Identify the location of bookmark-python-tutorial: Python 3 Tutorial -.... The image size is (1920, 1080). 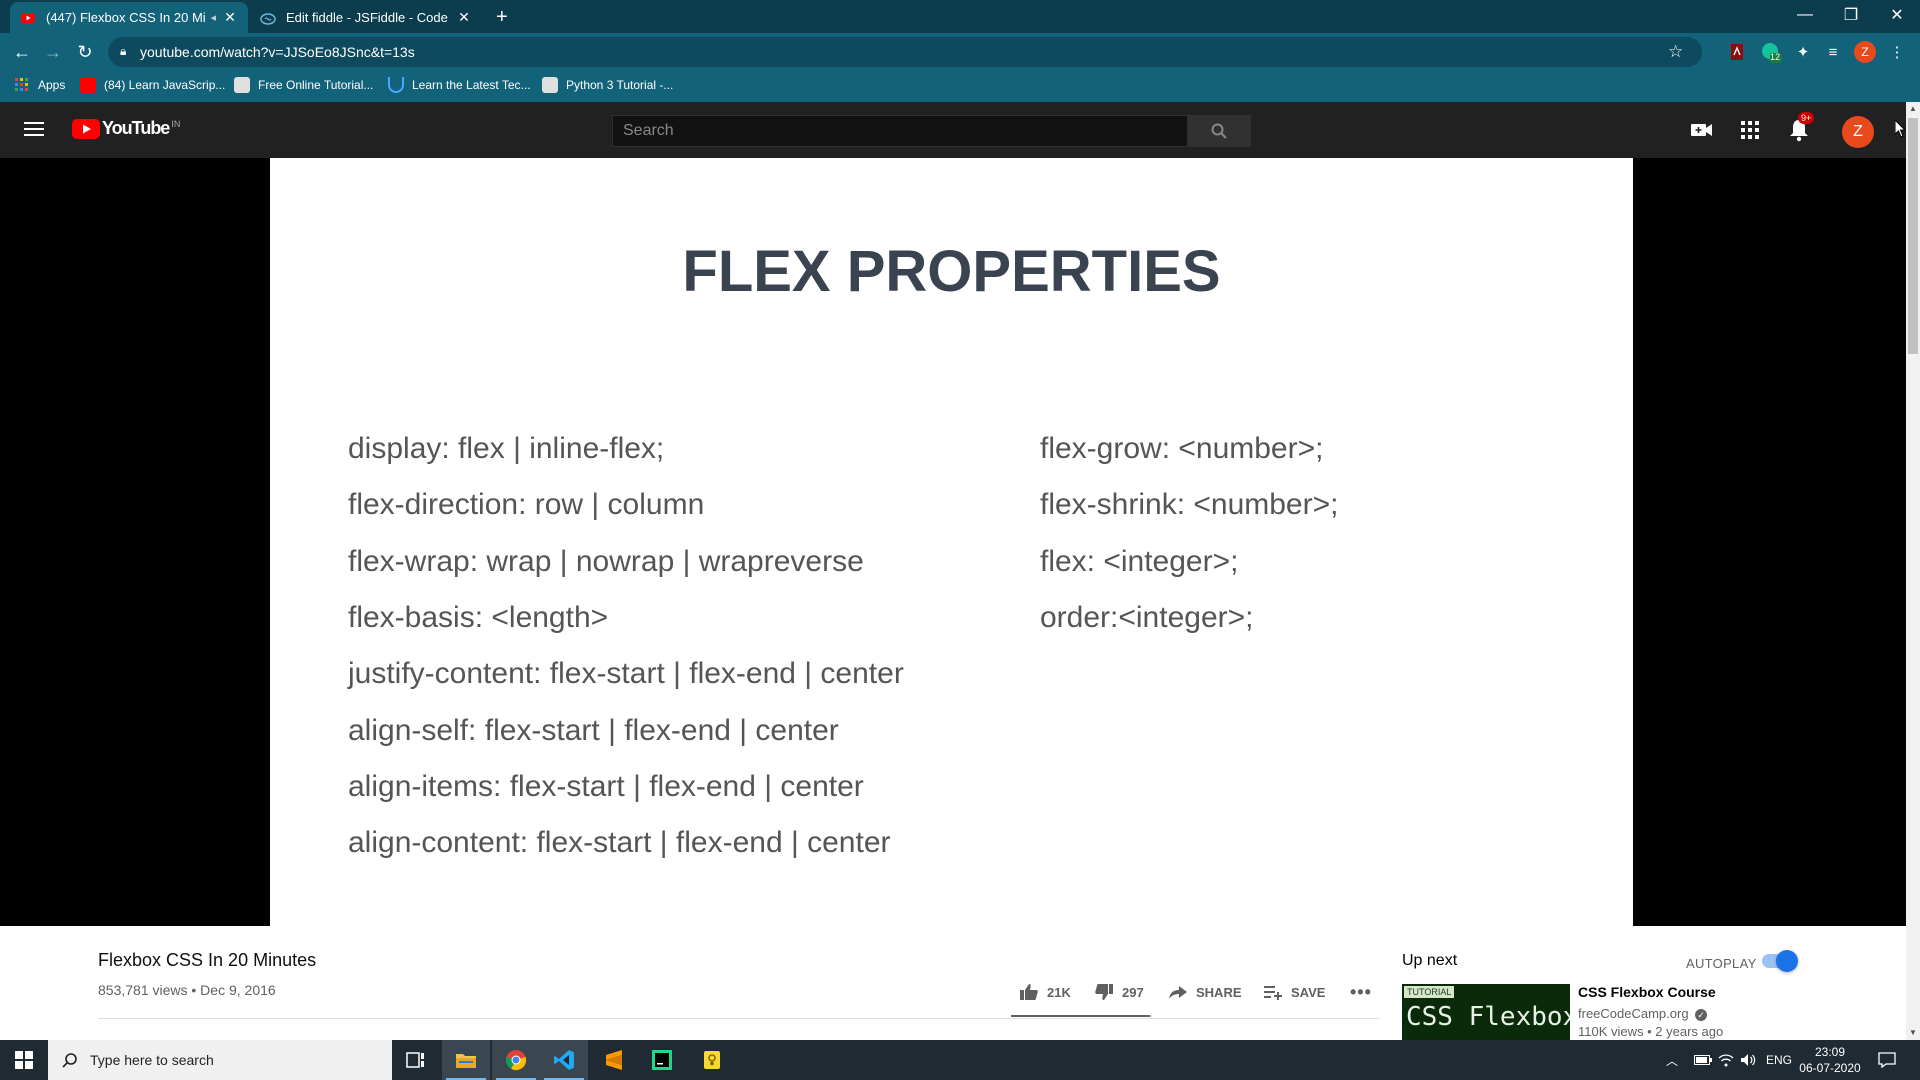
(607, 85).